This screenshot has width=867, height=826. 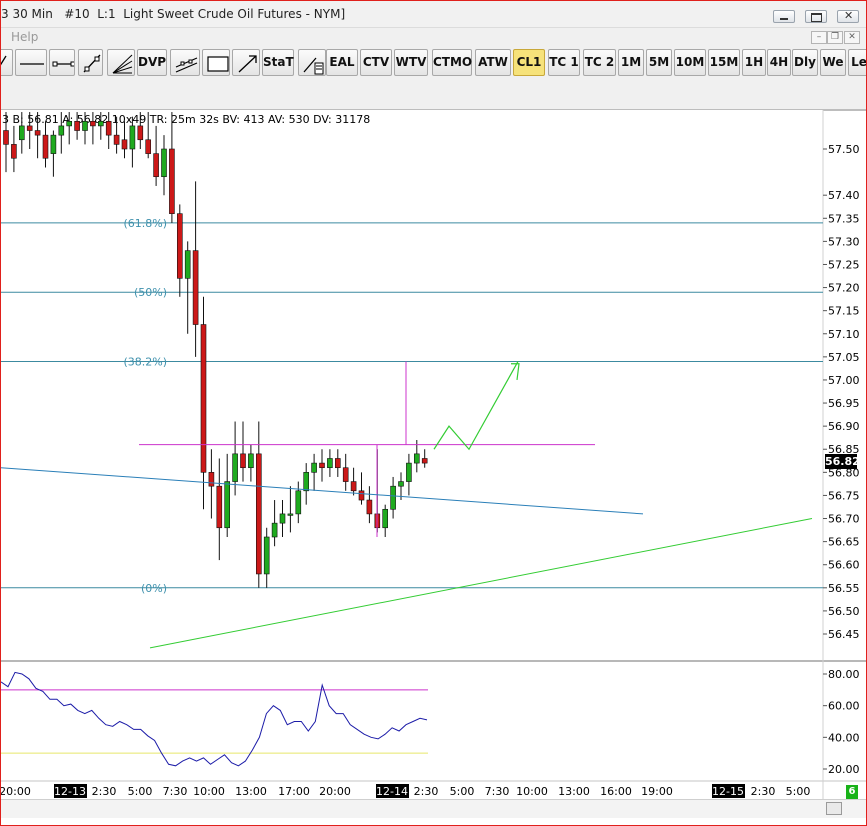 I want to click on x-tick-label: 19:00, so click(x=657, y=791).